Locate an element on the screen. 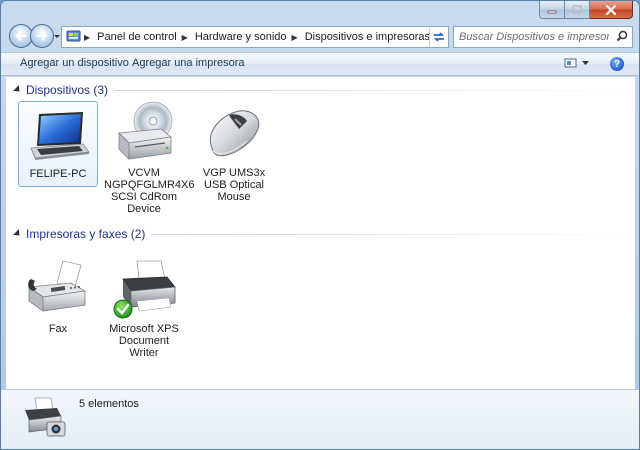  printer-item: Fax is located at coordinates (58, 296).